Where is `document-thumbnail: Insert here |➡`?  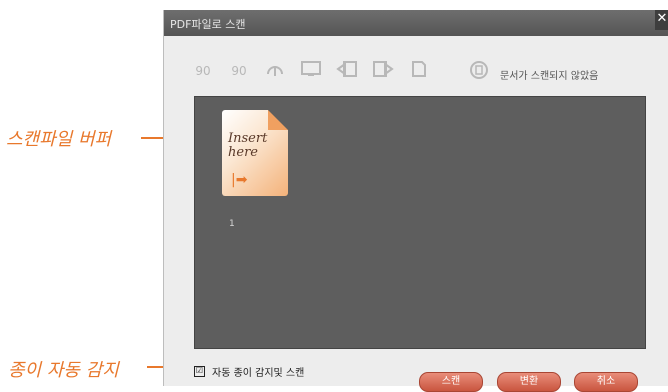 document-thumbnail: Insert here |➡ is located at coordinates (255, 153).